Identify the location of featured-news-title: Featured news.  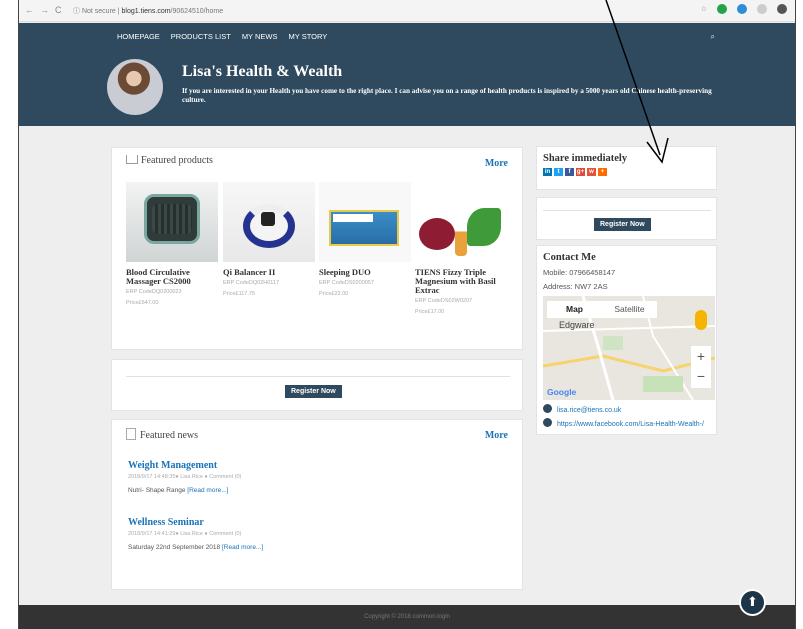
(169, 435).